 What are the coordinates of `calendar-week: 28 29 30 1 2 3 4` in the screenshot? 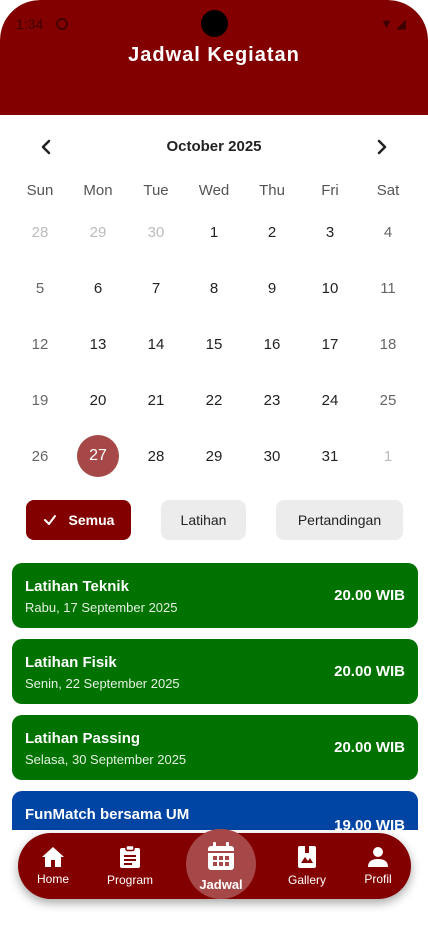 It's located at (214, 232).